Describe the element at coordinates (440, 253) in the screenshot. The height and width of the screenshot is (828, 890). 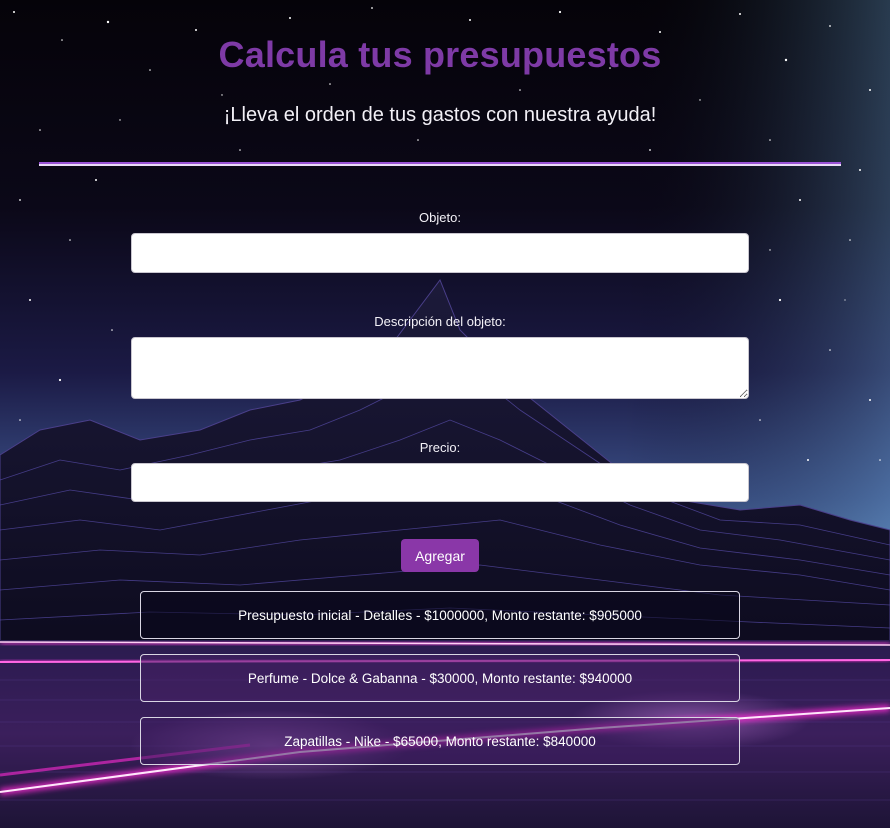
I see `object-input` at that location.